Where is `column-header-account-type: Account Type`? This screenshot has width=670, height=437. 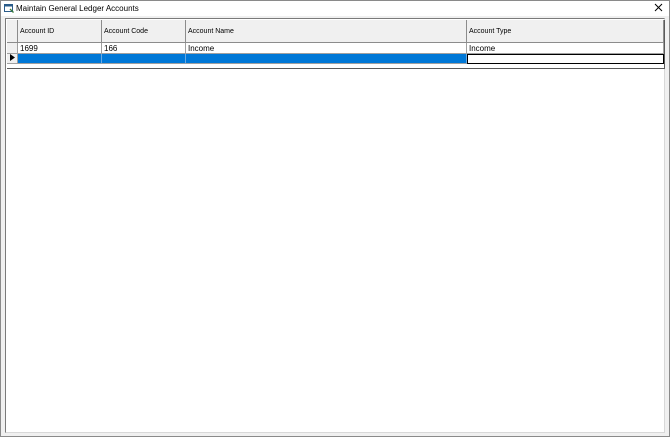 column-header-account-type: Account Type is located at coordinates (565, 31).